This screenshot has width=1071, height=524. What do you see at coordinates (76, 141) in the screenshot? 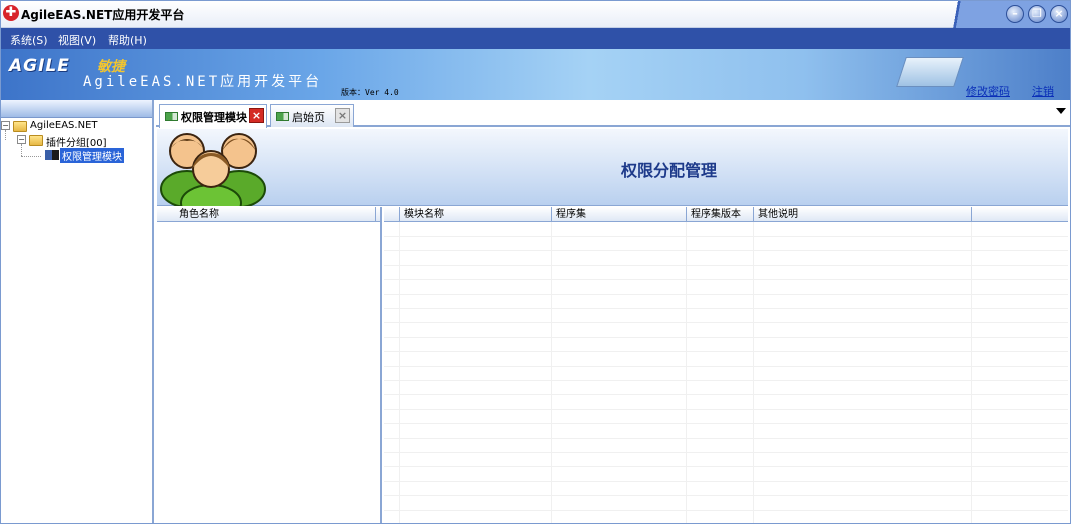
I see `tree-node-plugin-group: 插件分组[00]` at bounding box center [76, 141].